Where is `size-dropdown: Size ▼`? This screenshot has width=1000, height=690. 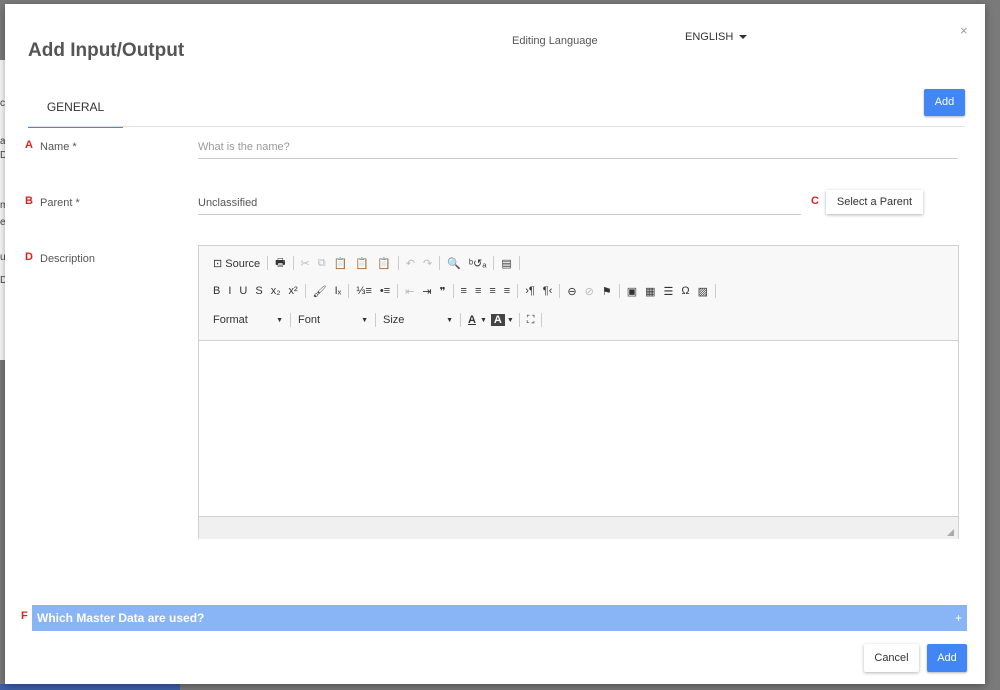
size-dropdown: Size ▼ is located at coordinates (418, 320).